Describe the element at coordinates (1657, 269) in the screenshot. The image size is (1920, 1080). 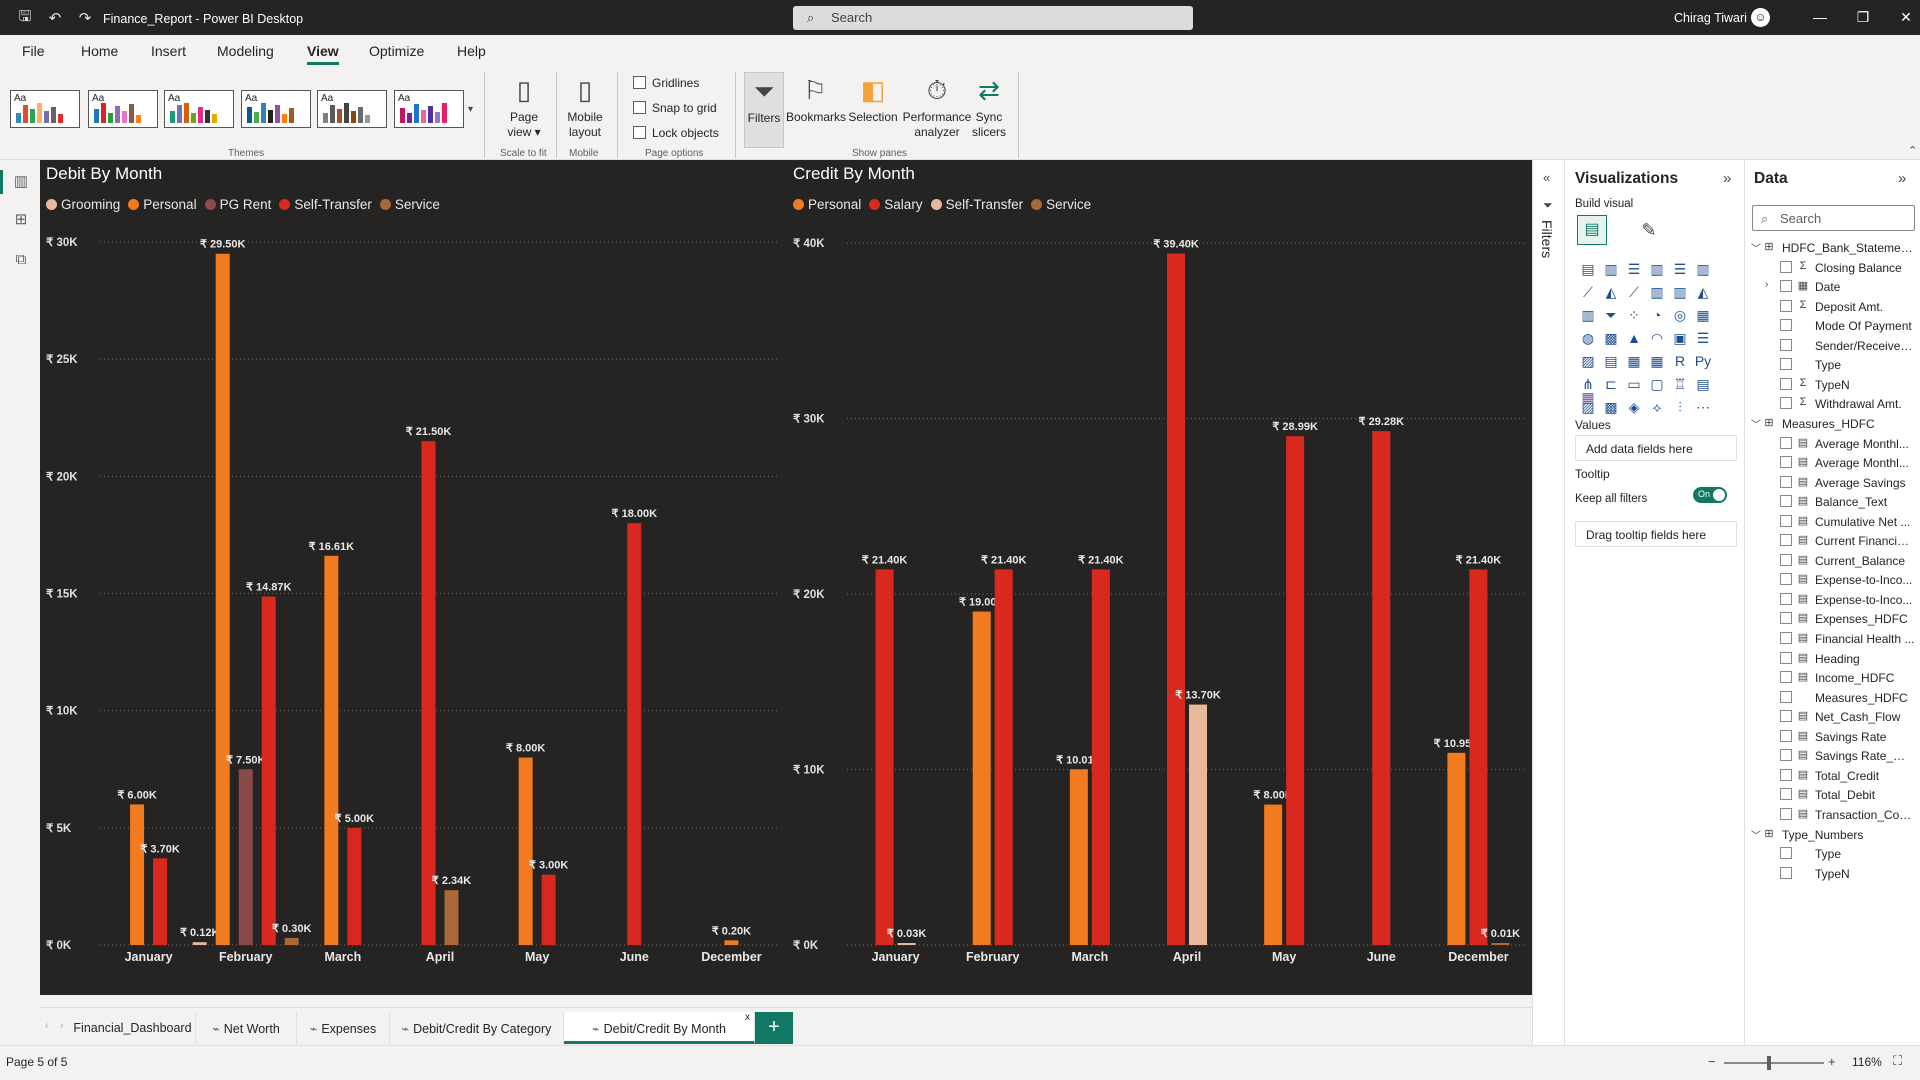
I see `clustered-column-visual-icon: ▥` at that location.